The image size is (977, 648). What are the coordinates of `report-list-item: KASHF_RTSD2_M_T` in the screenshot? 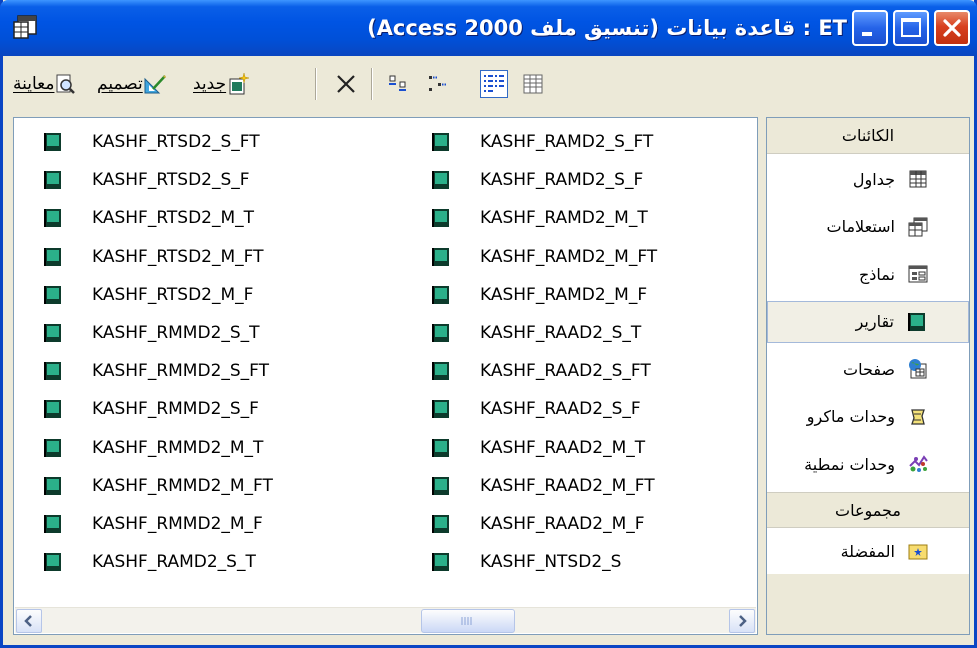 It's located at (148, 218).